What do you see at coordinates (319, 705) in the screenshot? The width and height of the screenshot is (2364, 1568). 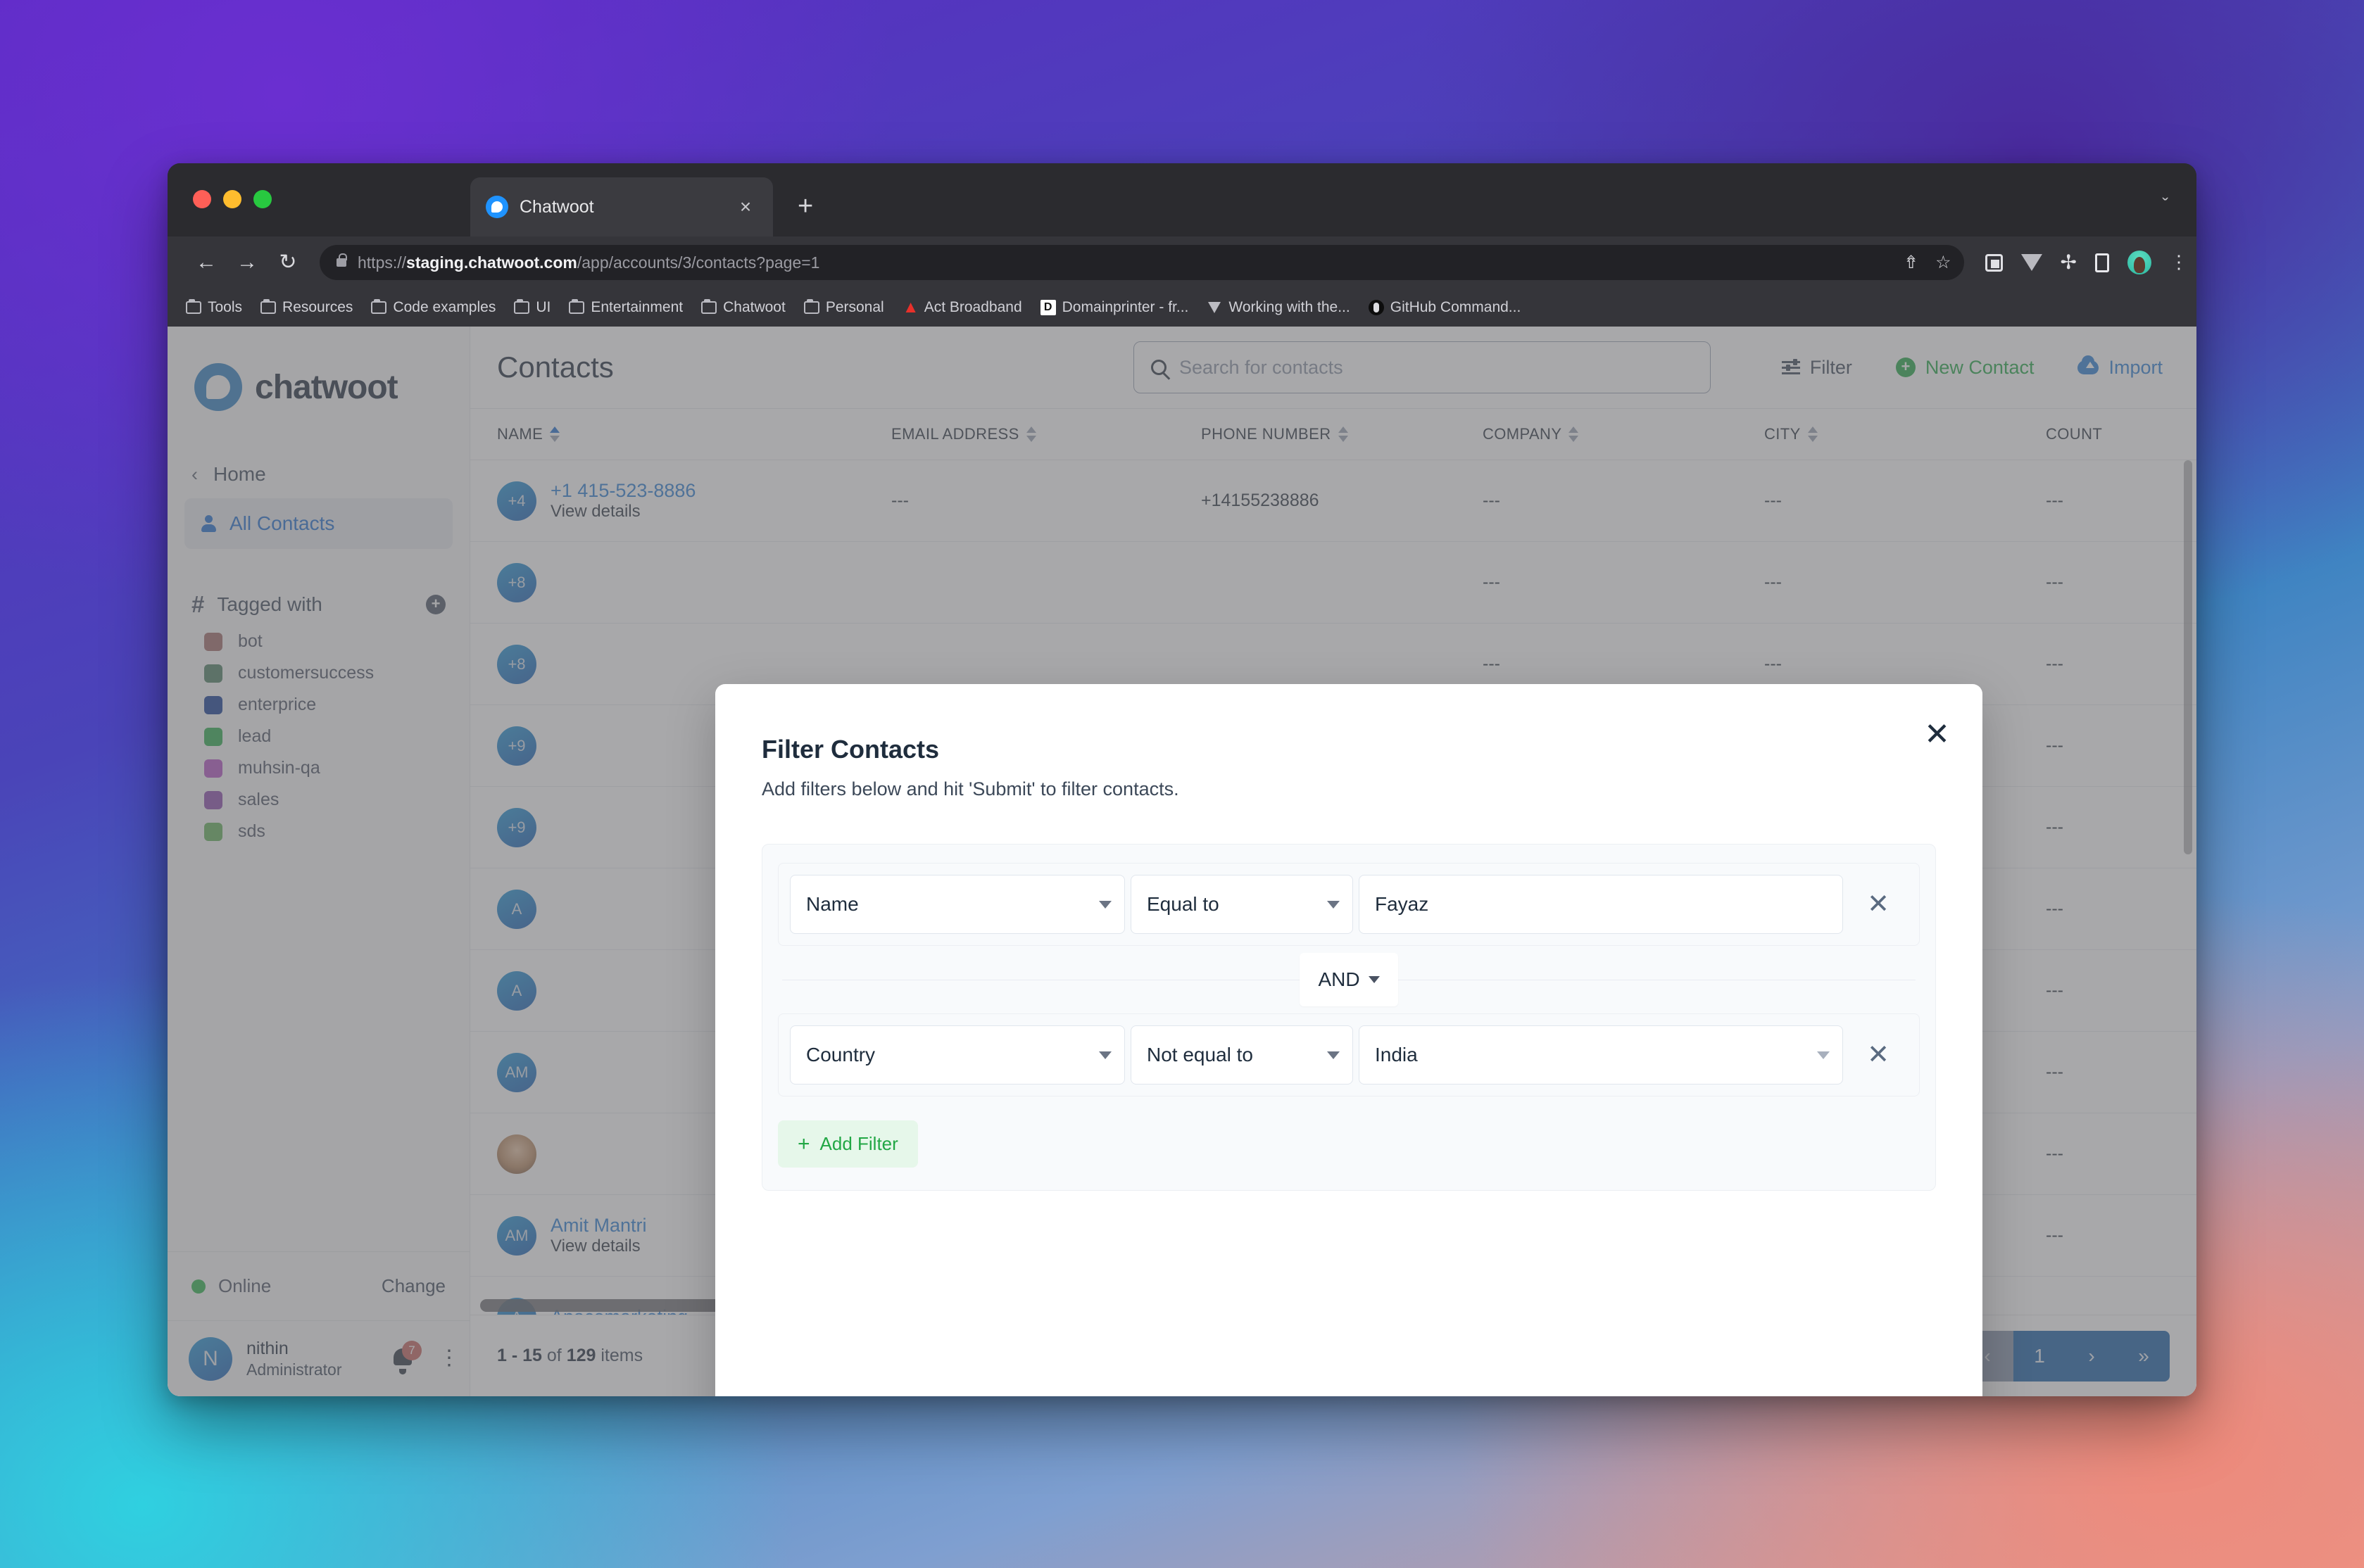 I see `sidebar-tag-enterprice: enterprice` at bounding box center [319, 705].